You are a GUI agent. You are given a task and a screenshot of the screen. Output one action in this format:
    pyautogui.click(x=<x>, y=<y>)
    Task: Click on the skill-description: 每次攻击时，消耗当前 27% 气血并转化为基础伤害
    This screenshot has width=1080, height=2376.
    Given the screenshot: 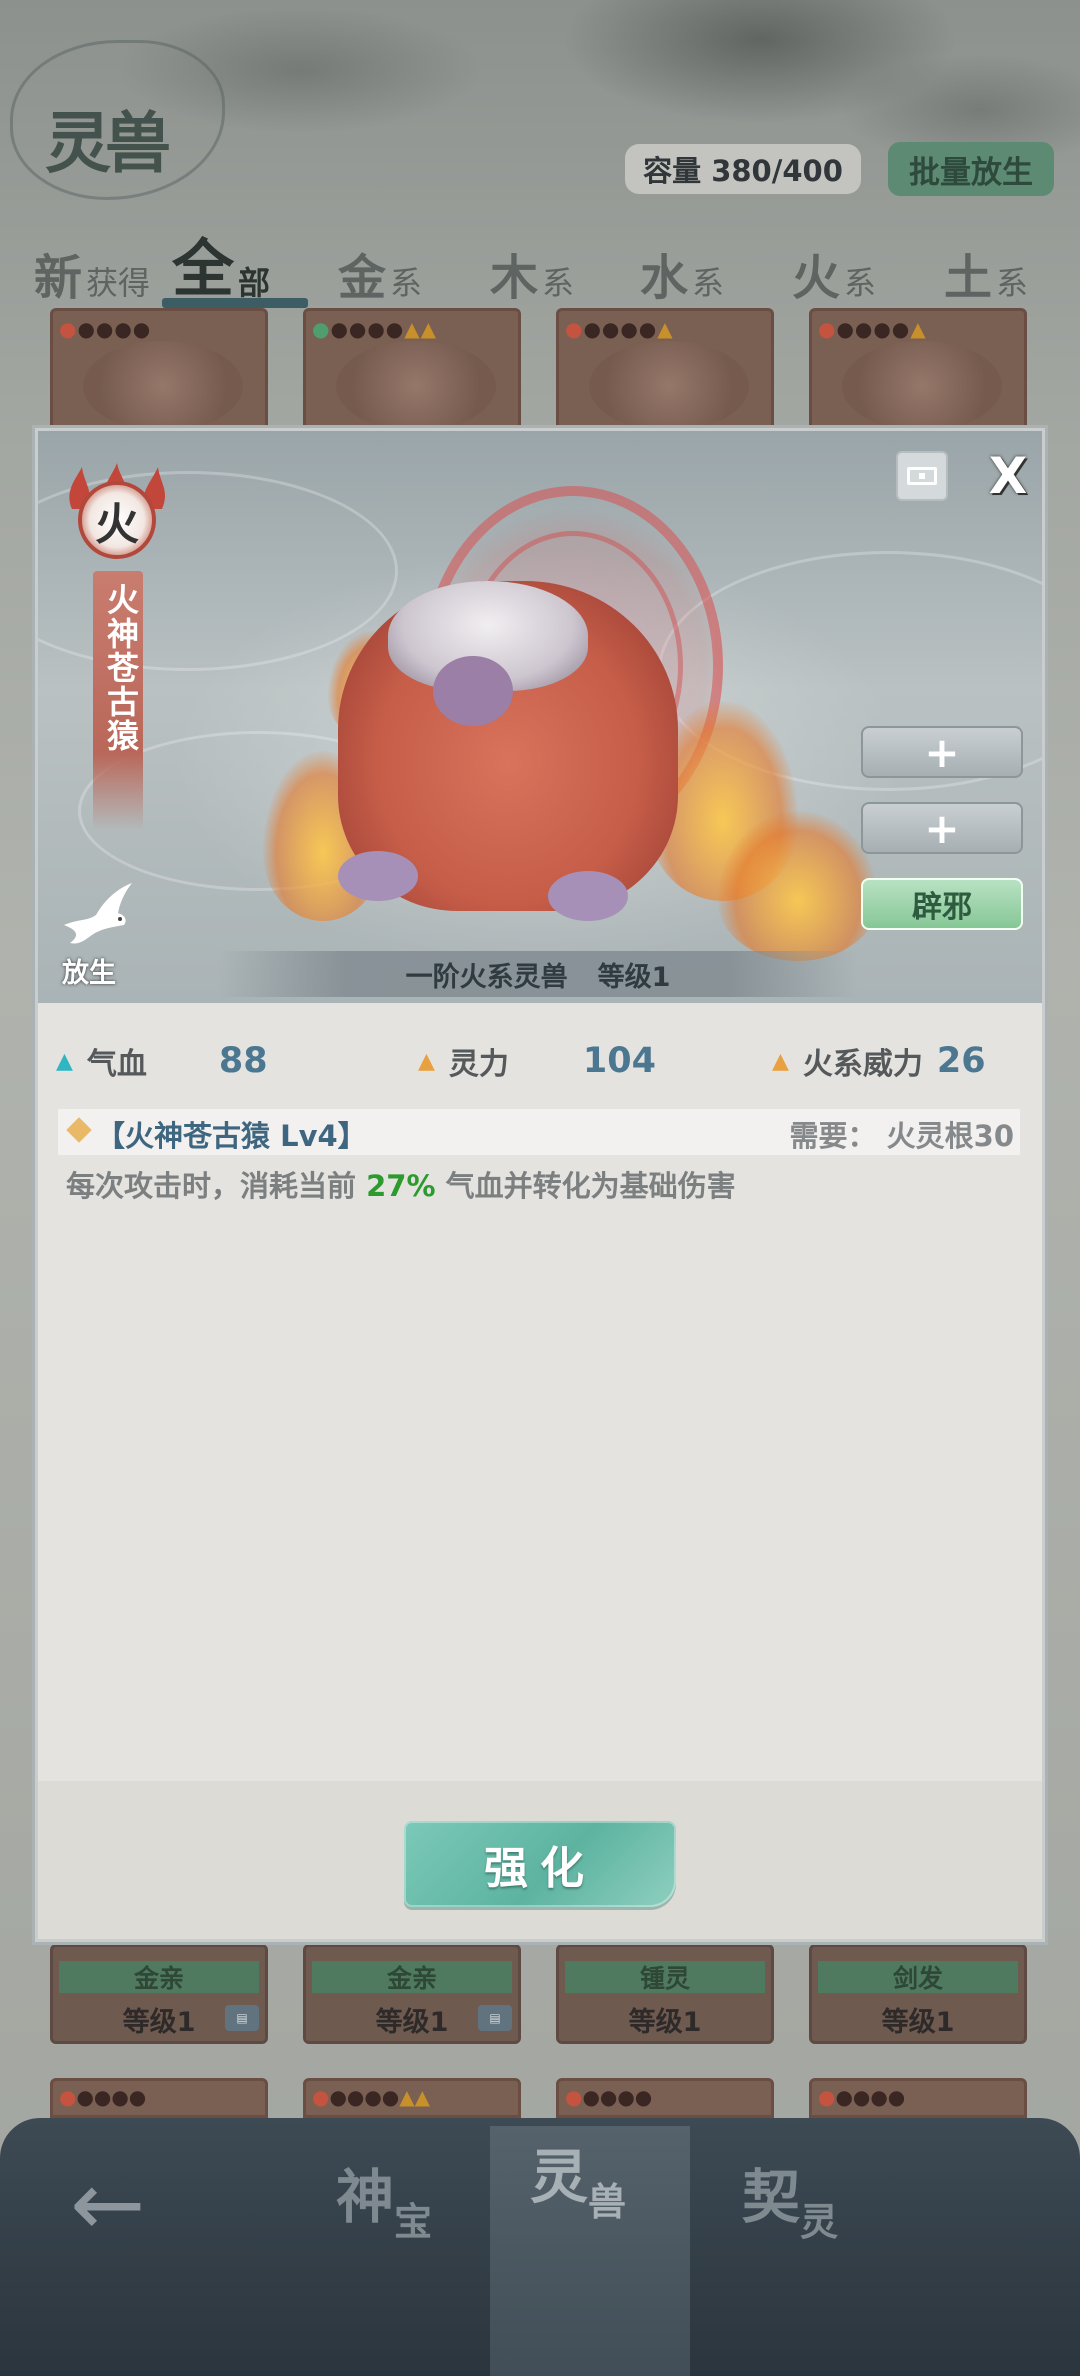 What is the action you would take?
    pyautogui.click(x=401, y=1186)
    